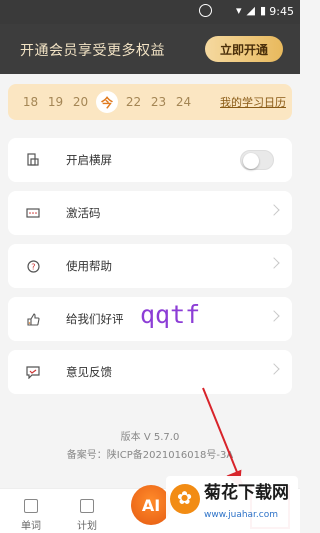  What do you see at coordinates (87, 526) in the screenshot?
I see `tab-label: 计划` at bounding box center [87, 526].